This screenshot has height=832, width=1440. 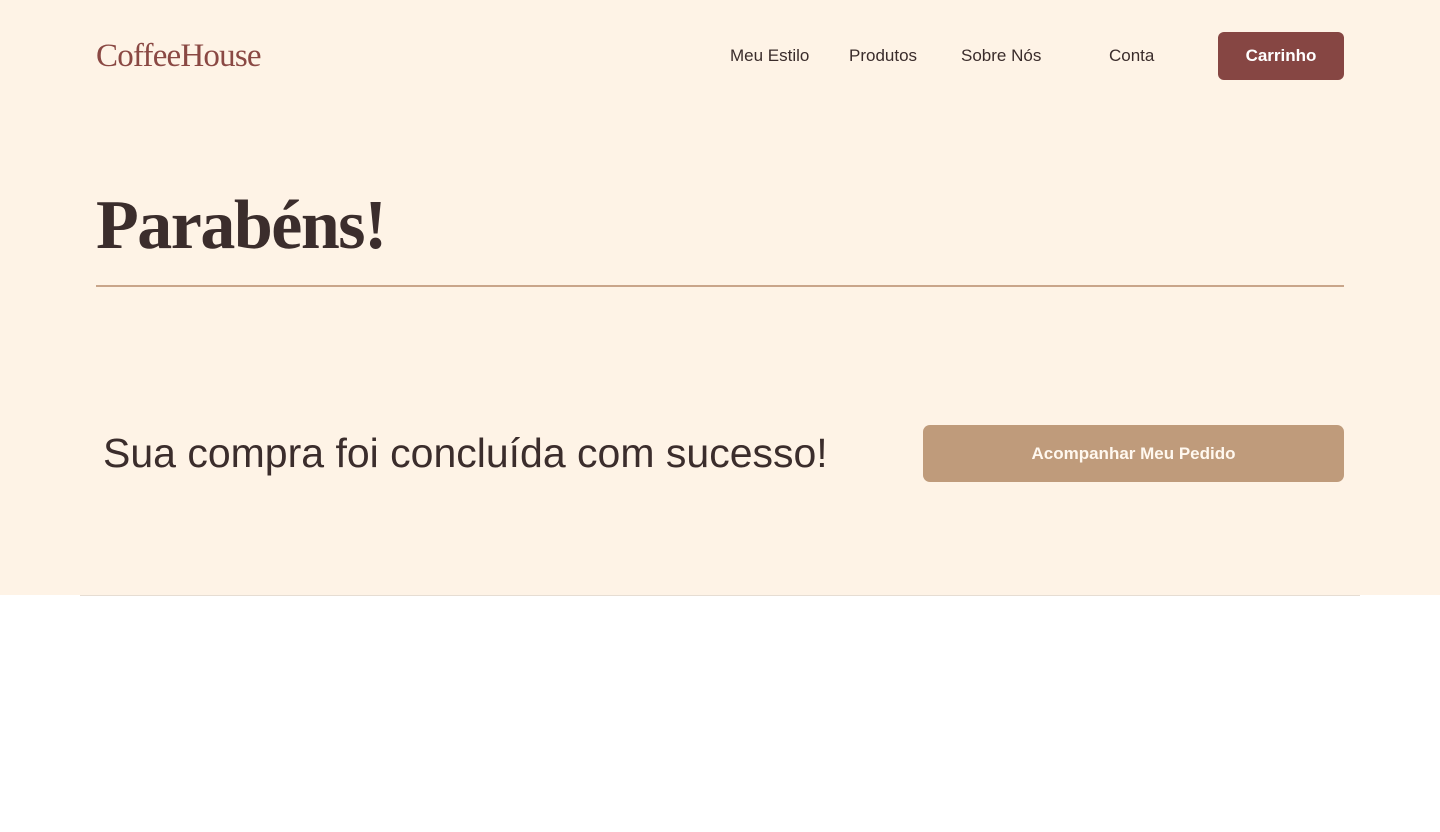 I want to click on title-divider, so click(x=720, y=286).